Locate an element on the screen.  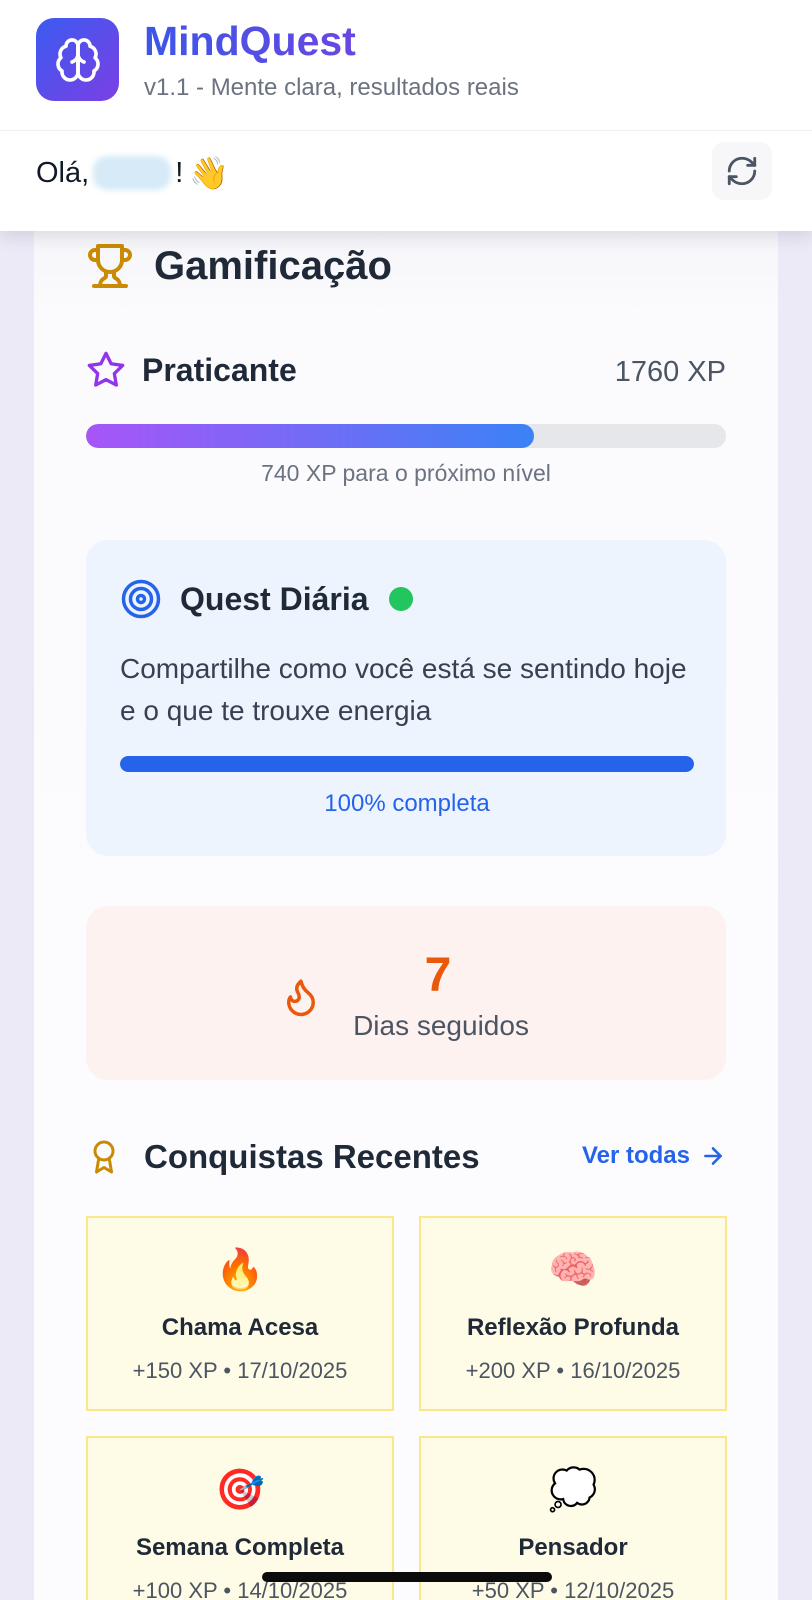
xp-progress-fill is located at coordinates (310, 436).